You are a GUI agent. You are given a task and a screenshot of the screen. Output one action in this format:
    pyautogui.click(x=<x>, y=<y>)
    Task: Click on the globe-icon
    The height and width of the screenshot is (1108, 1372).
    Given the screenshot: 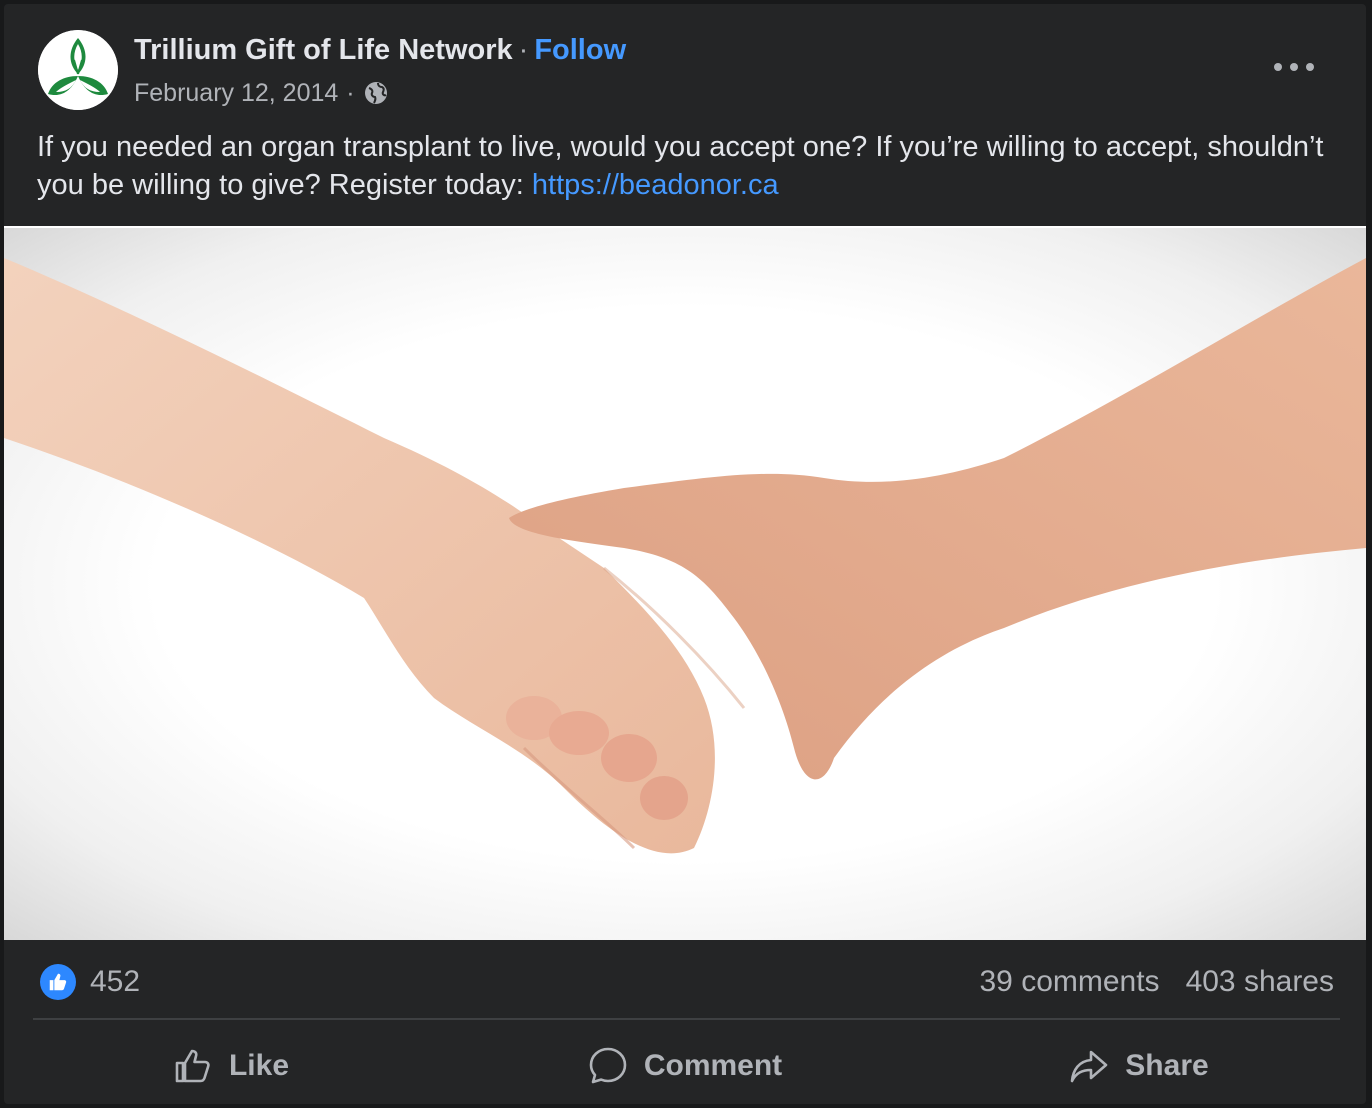 What is the action you would take?
    pyautogui.click(x=375, y=93)
    